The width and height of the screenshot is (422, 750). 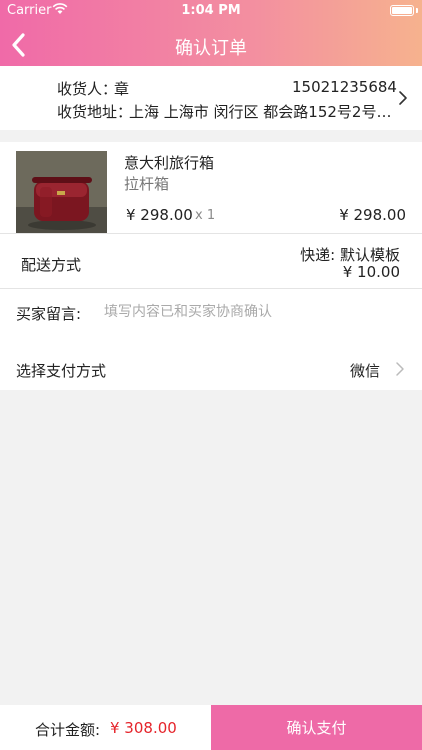 I want to click on total-amount: ¥ 308.00, so click(x=143, y=728).